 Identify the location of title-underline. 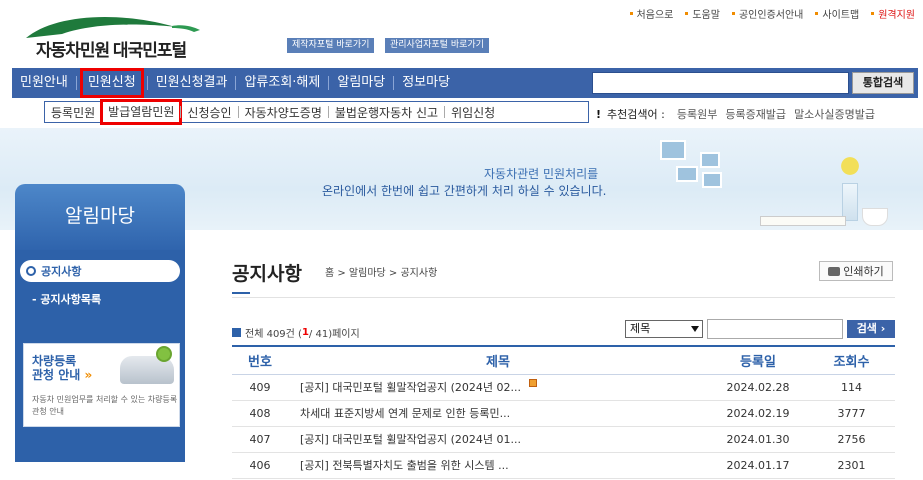
(241, 293).